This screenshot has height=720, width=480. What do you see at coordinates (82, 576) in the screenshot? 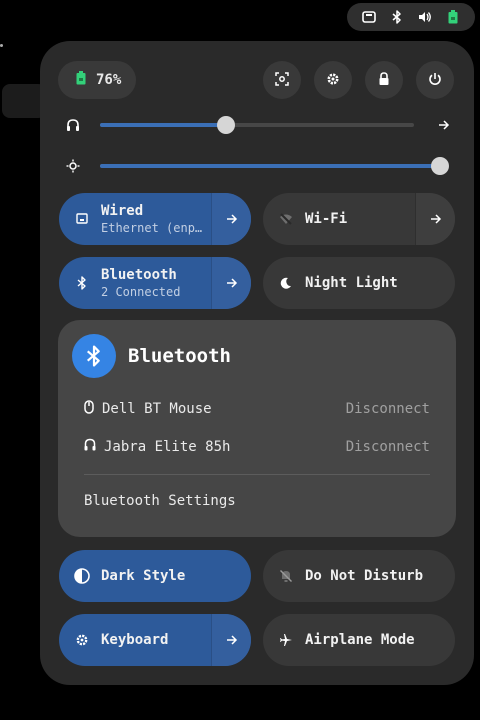
I see `dark-style-icon` at bounding box center [82, 576].